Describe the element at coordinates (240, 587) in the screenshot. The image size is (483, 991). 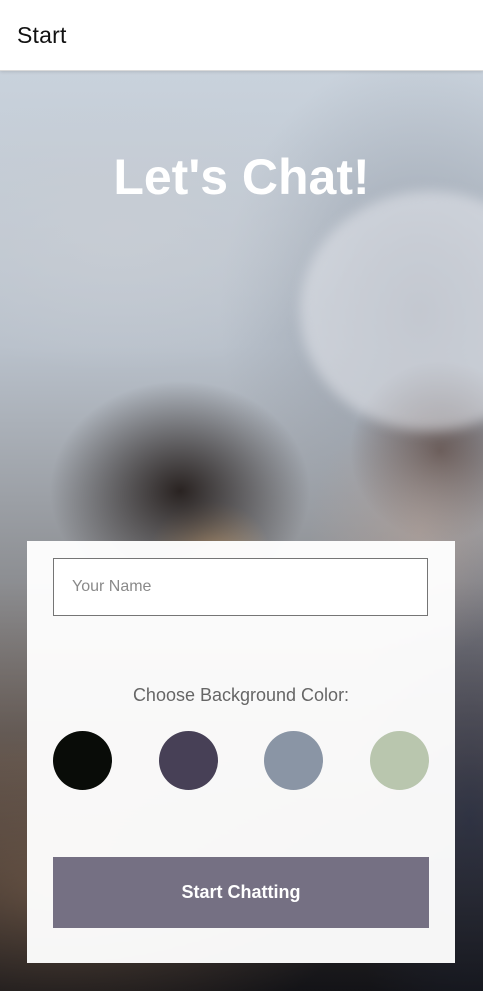
I see `name-input` at that location.